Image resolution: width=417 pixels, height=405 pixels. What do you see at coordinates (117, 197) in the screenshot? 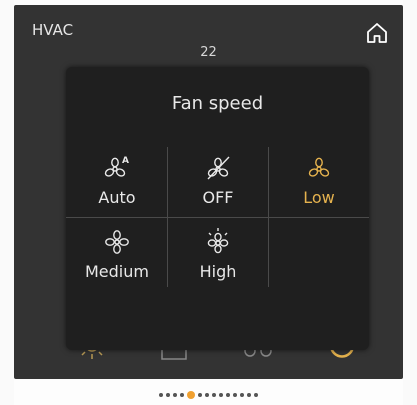
I see `fan-option-label: Auto` at bounding box center [117, 197].